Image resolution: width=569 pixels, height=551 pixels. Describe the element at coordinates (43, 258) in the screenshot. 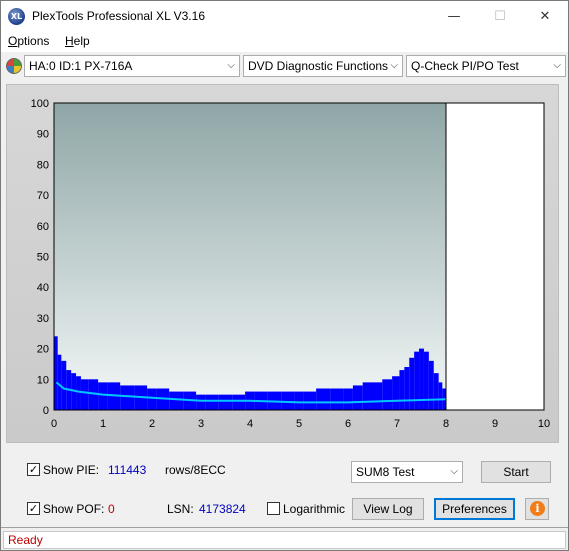

I see `y-tick-label: 50` at that location.